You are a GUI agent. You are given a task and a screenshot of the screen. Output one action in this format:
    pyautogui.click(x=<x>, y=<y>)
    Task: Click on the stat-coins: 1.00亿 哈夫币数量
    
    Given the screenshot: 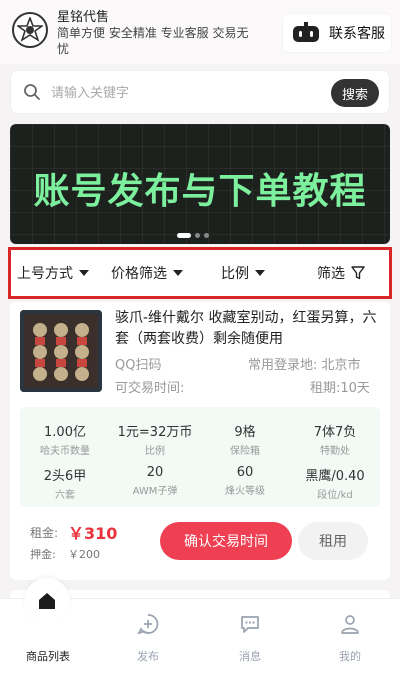 What is the action you would take?
    pyautogui.click(x=65, y=439)
    